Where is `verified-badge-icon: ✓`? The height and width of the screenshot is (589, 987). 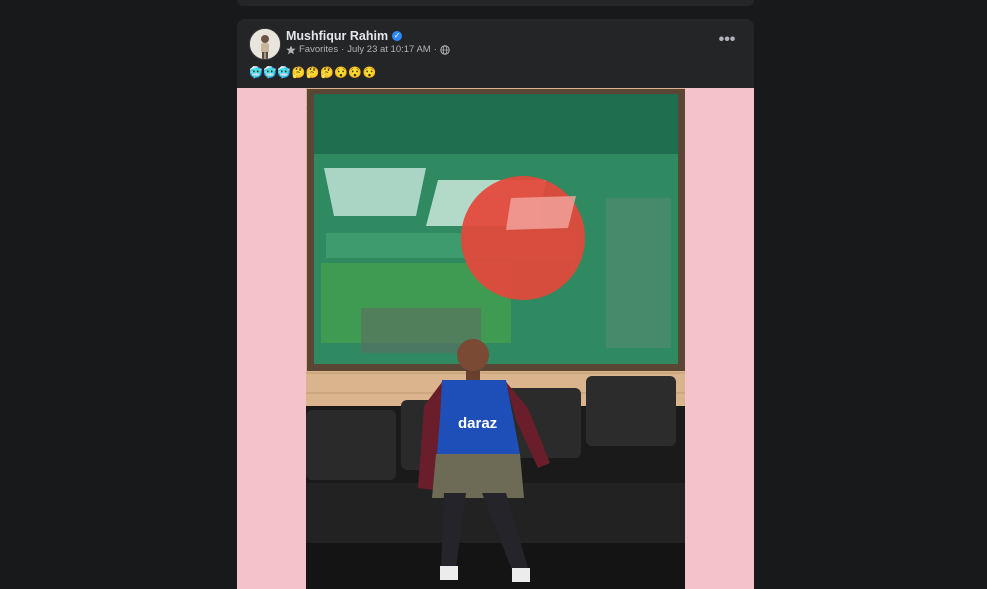
verified-badge-icon: ✓ is located at coordinates (397, 36).